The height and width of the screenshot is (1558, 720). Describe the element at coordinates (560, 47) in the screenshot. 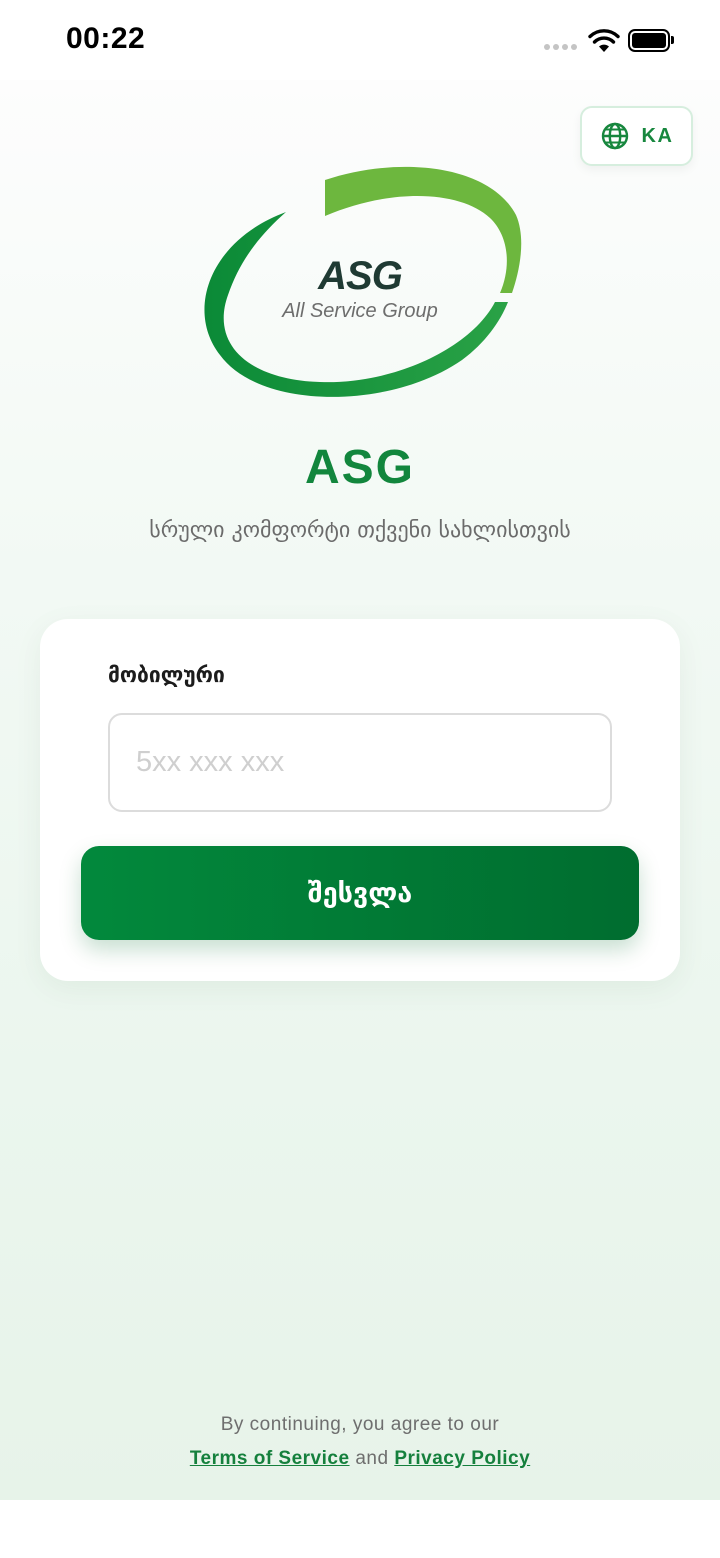

I see `signal-dots-icon` at that location.